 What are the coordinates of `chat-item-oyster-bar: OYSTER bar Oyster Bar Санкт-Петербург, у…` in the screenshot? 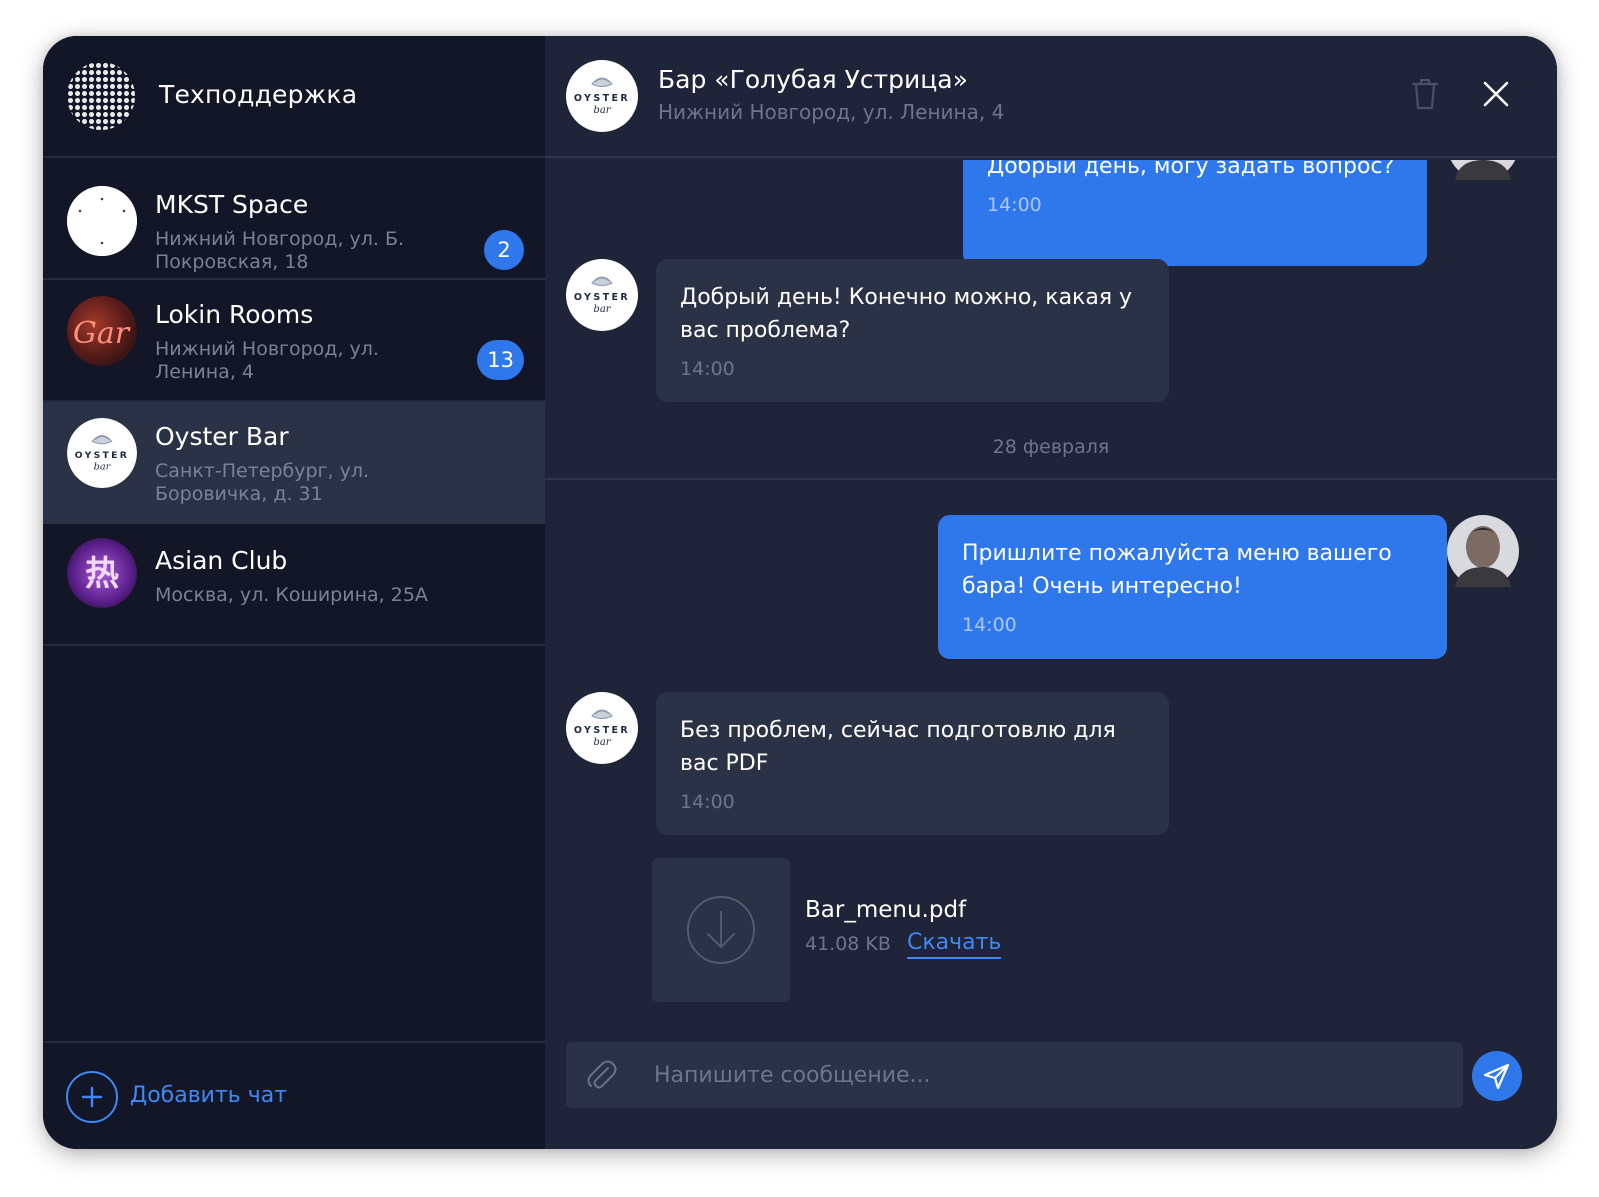 It's located at (294, 463).